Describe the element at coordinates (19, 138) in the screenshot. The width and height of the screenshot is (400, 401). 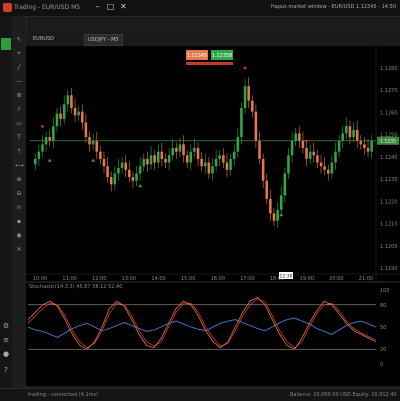
I see `text-icon: T` at that location.